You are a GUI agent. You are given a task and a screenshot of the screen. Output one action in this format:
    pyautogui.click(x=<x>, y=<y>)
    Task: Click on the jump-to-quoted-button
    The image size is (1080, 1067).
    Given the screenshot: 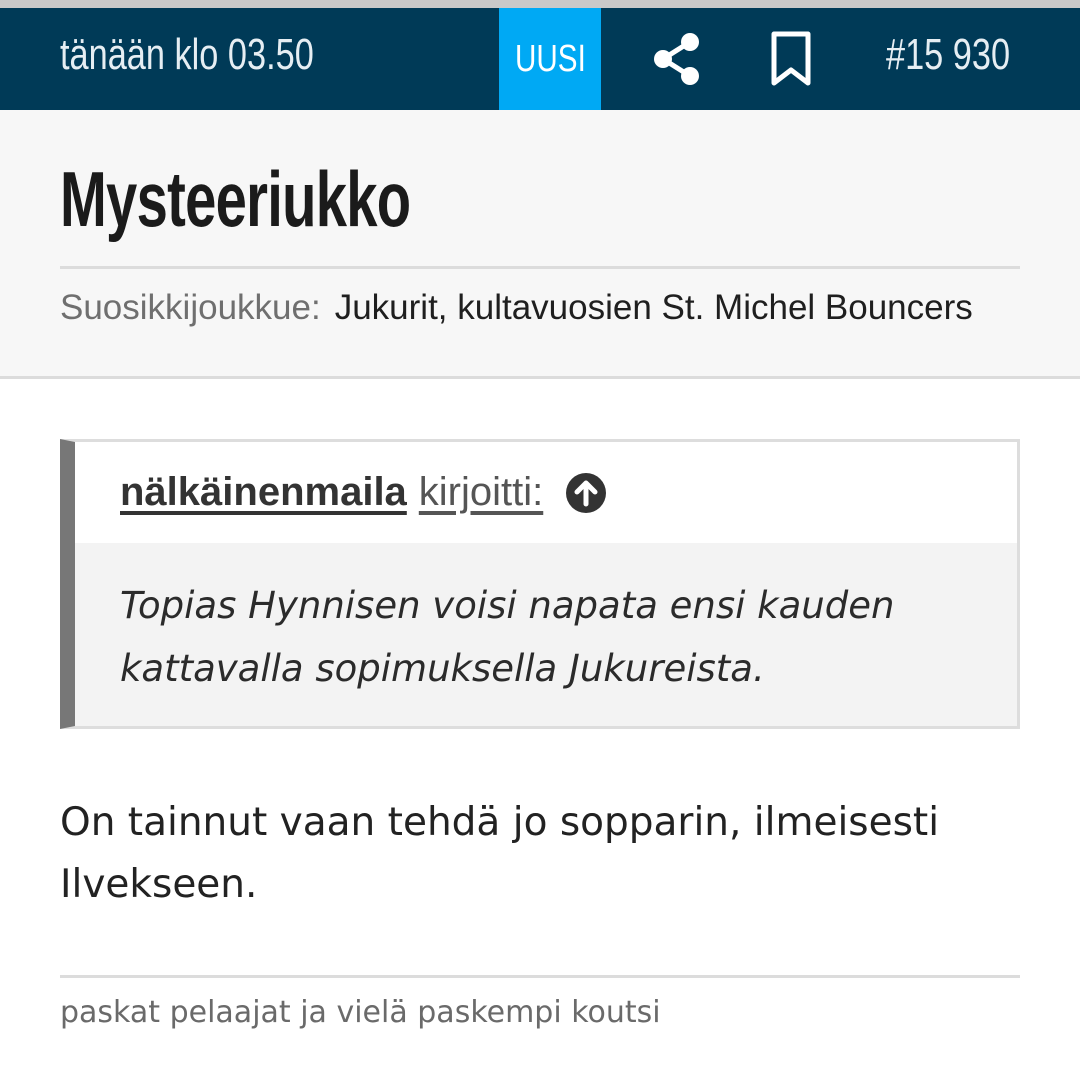 What is the action you would take?
    pyautogui.click(x=586, y=493)
    